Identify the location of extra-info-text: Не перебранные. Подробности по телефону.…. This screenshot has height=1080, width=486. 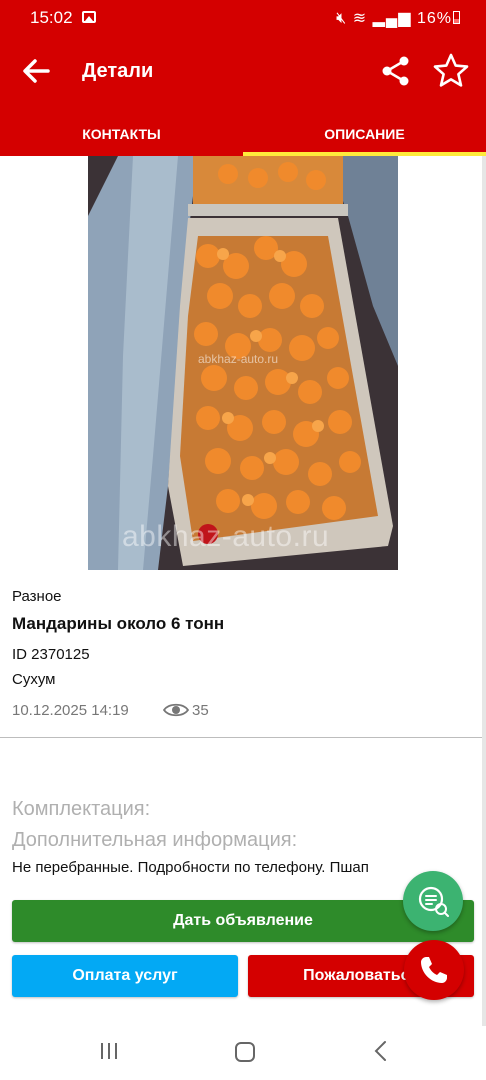
(190, 867).